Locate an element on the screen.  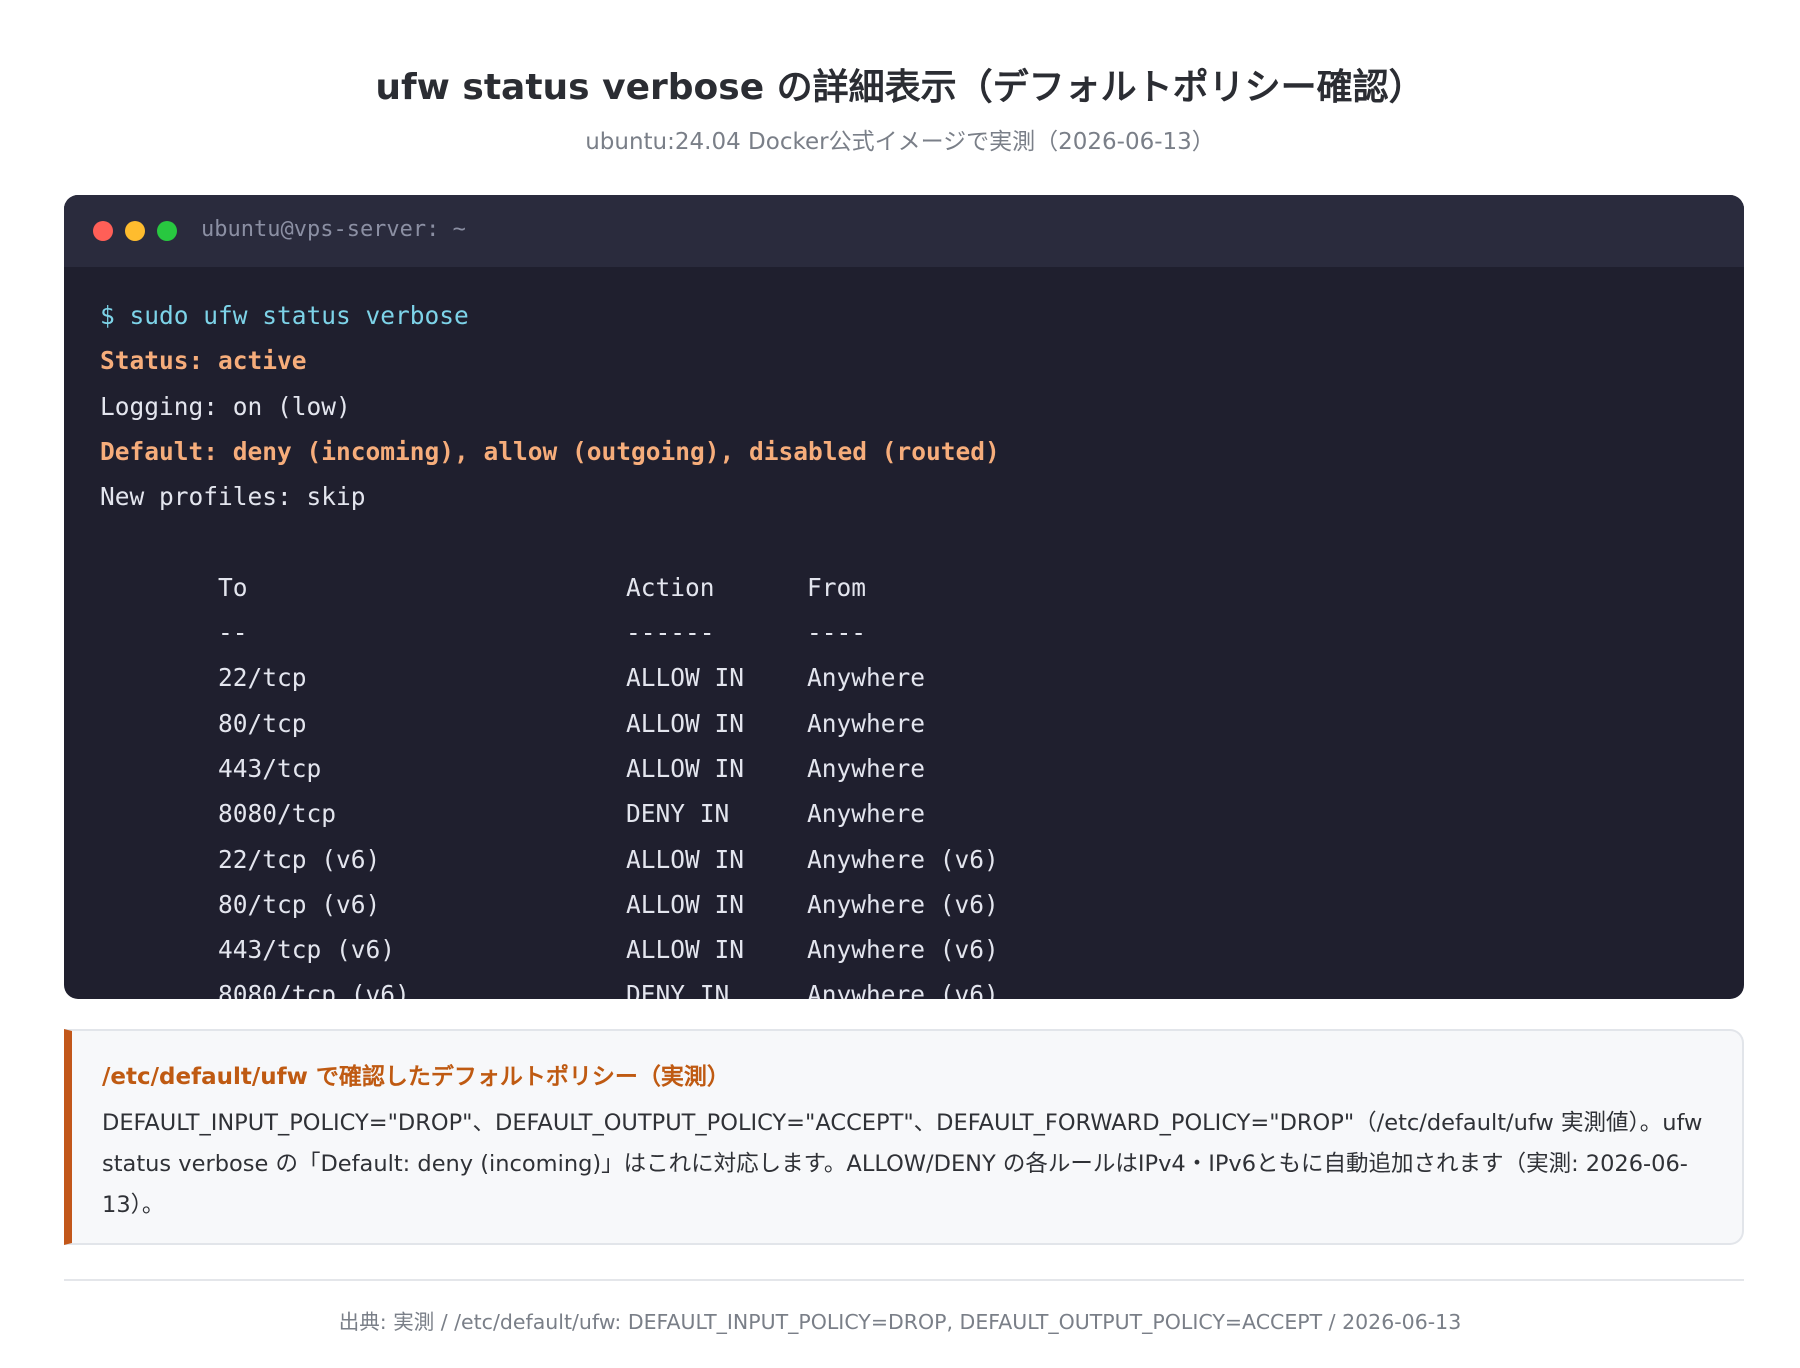
profiles-line: New profiles: skip is located at coordinates (233, 497).